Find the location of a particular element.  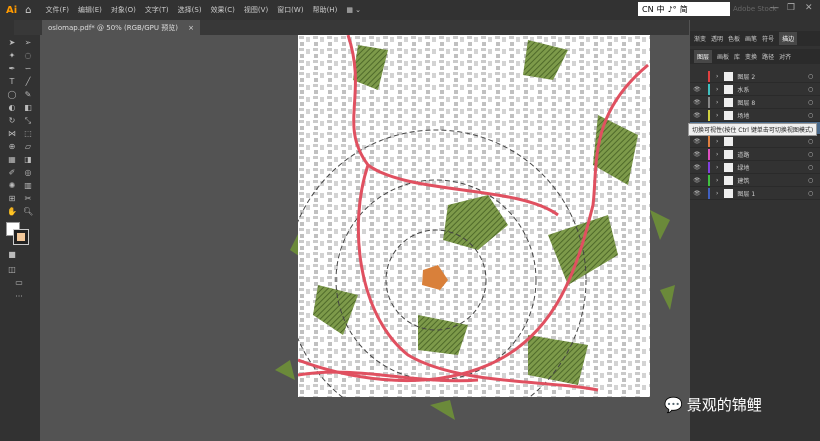

tab-artboards: 画板 is located at coordinates (723, 56).